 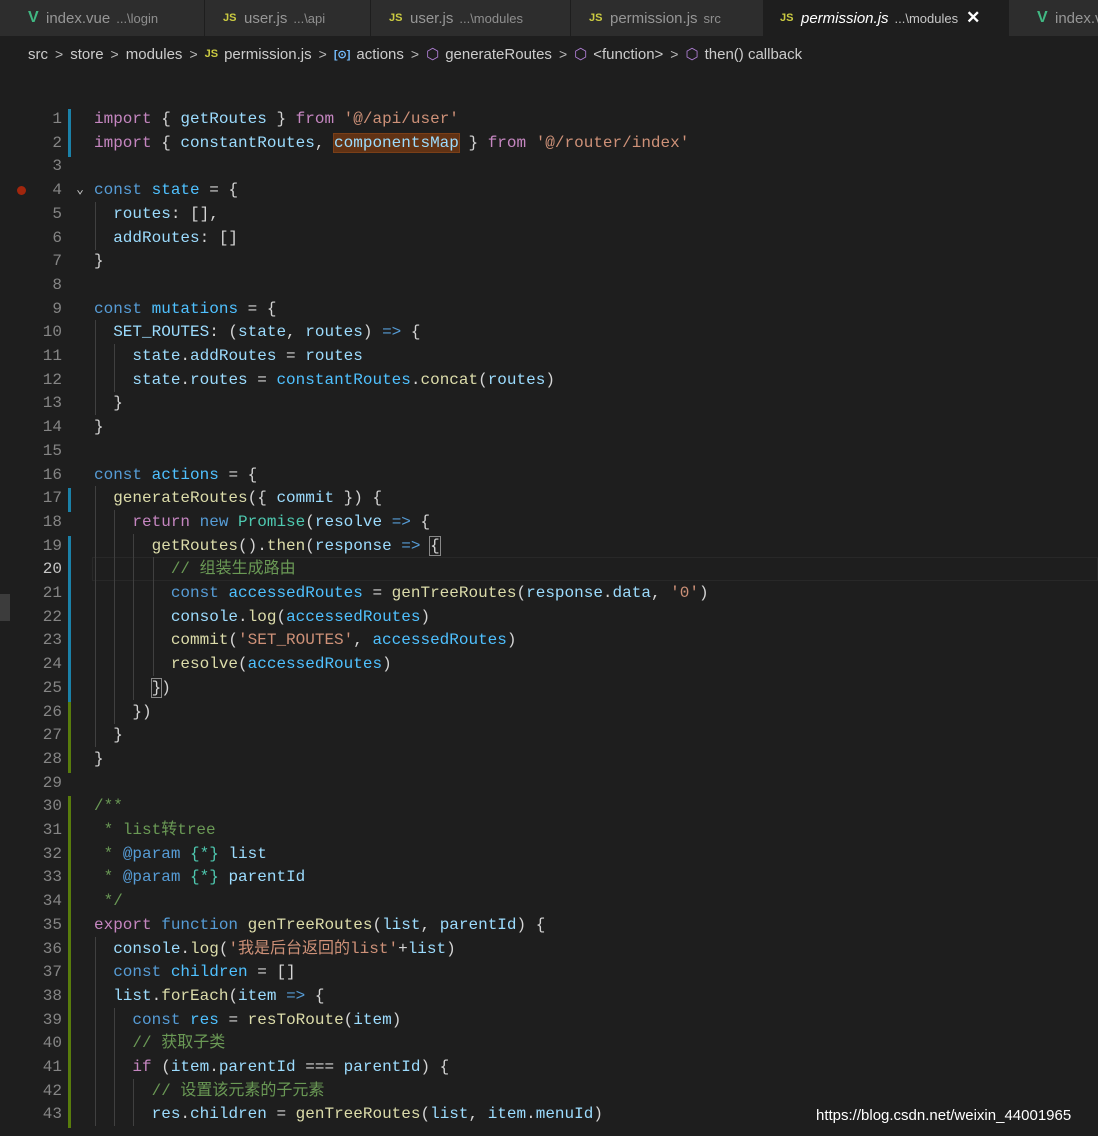 What do you see at coordinates (549, 403) in the screenshot?
I see `code-line: 13 }` at bounding box center [549, 403].